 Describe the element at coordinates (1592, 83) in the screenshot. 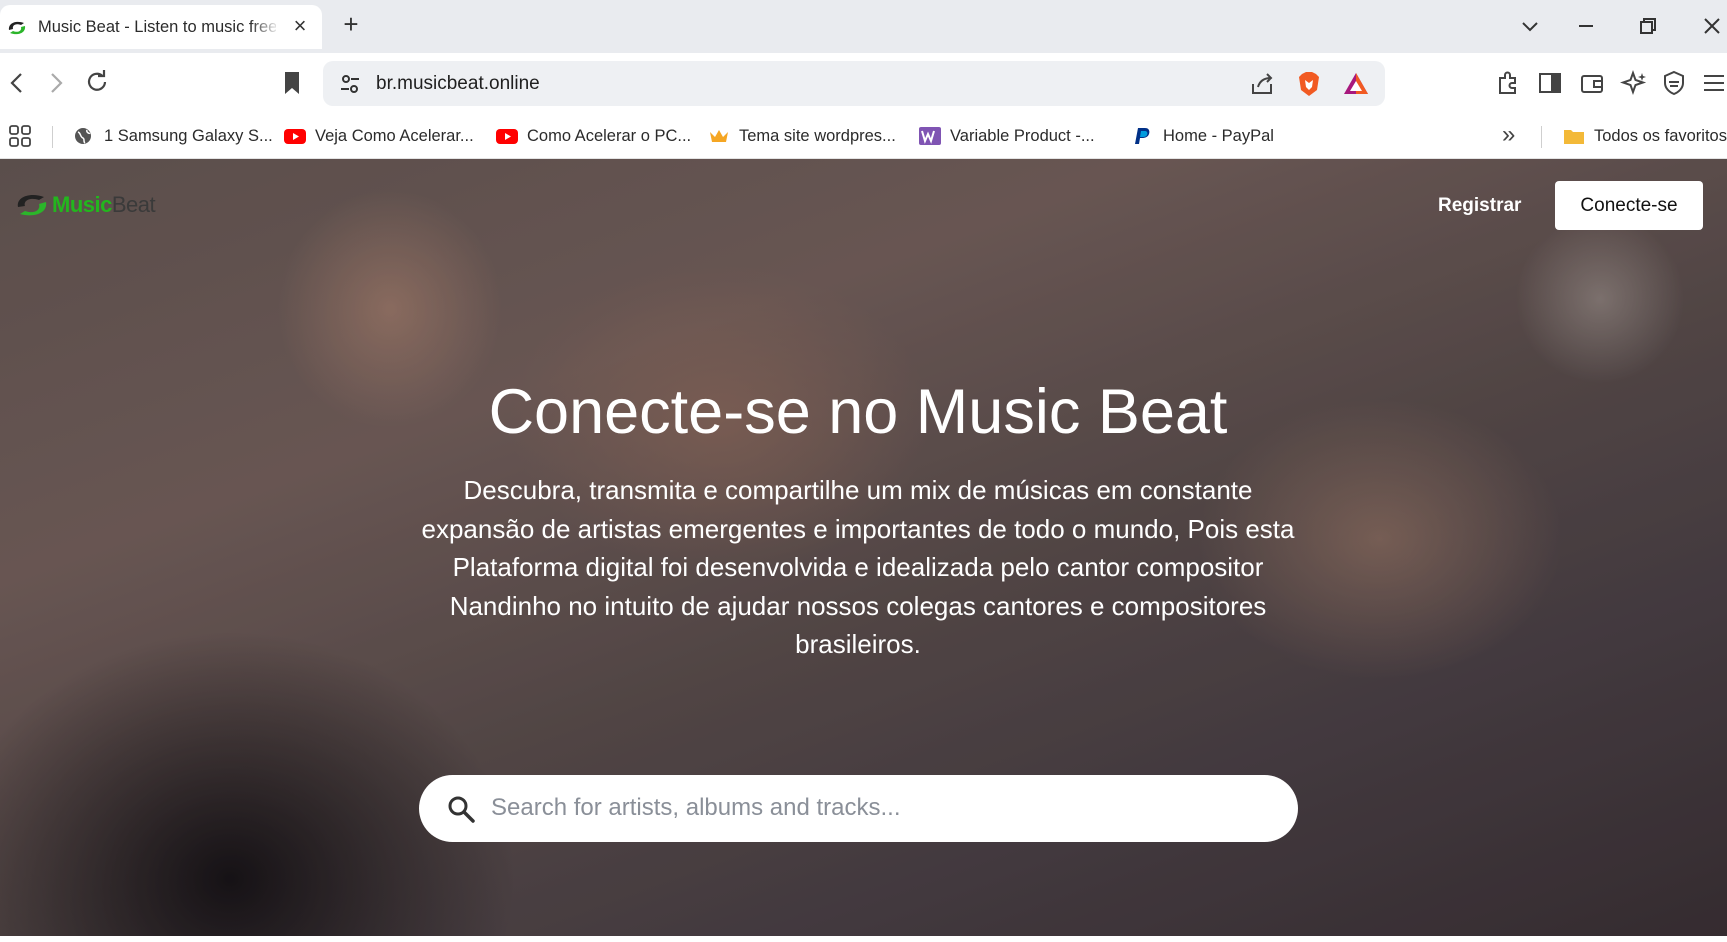

I see `wallet-icon` at that location.